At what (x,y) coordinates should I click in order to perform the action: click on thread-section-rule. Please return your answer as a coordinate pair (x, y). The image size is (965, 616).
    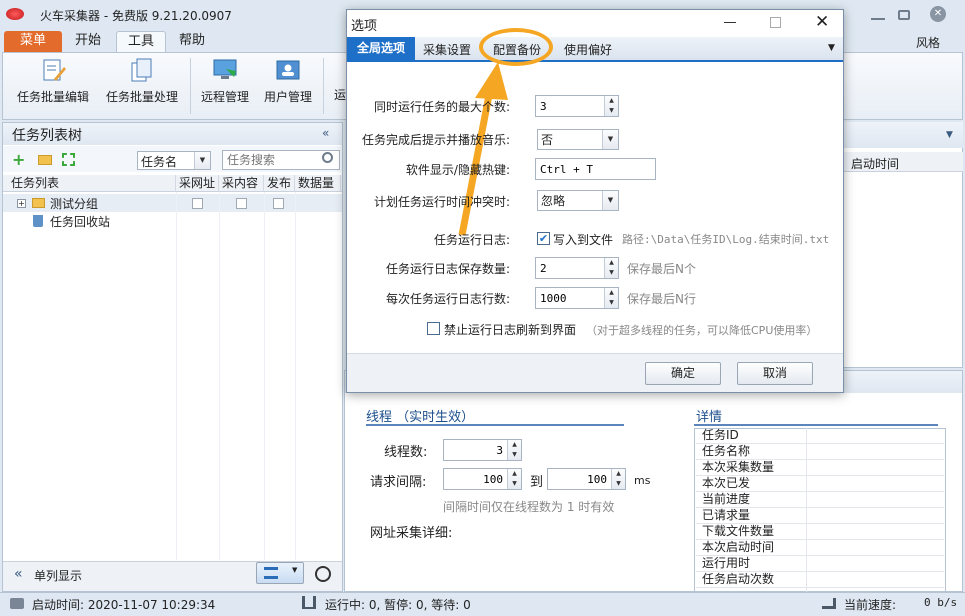
    Looking at the image, I should click on (495, 425).